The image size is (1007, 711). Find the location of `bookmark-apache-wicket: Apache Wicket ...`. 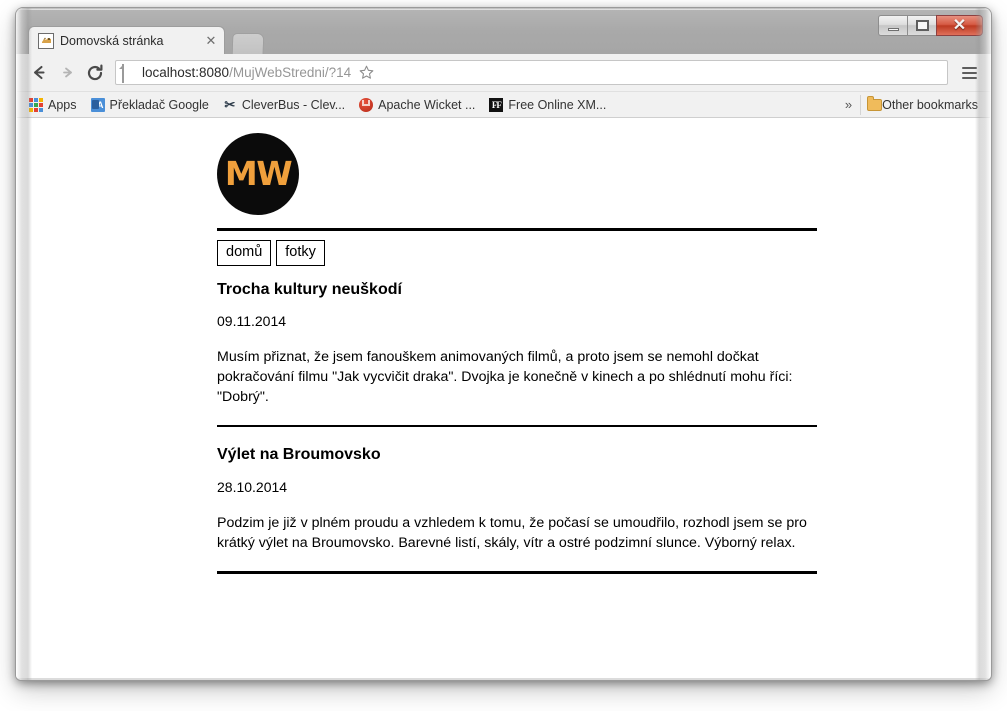

bookmark-apache-wicket: Apache Wicket ... is located at coordinates (417, 105).